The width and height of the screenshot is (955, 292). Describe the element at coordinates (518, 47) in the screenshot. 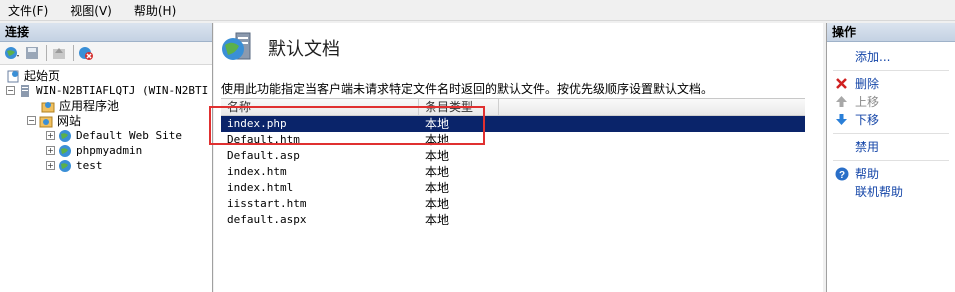

I see `feature-header: 默认文档` at that location.